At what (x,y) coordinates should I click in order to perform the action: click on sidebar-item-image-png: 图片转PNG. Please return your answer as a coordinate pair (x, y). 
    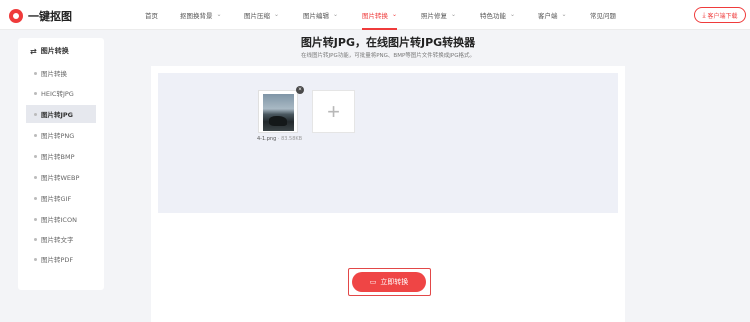
    Looking at the image, I should click on (70, 135).